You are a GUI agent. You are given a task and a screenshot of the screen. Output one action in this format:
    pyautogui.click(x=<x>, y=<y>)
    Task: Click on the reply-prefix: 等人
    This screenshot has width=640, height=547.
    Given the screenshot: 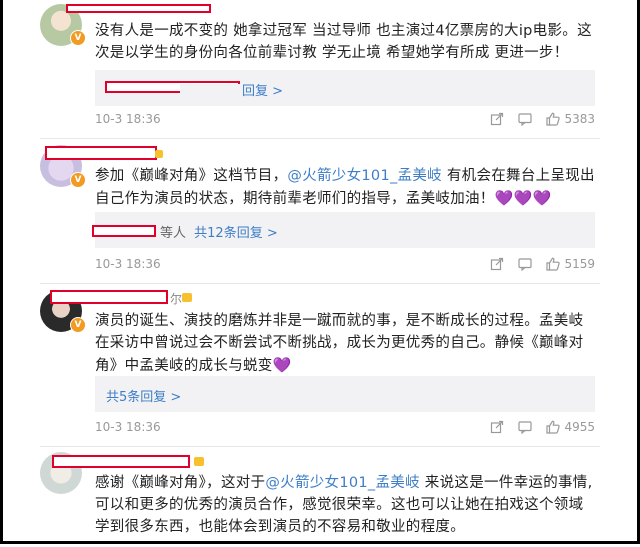 What is the action you would take?
    pyautogui.click(x=173, y=233)
    